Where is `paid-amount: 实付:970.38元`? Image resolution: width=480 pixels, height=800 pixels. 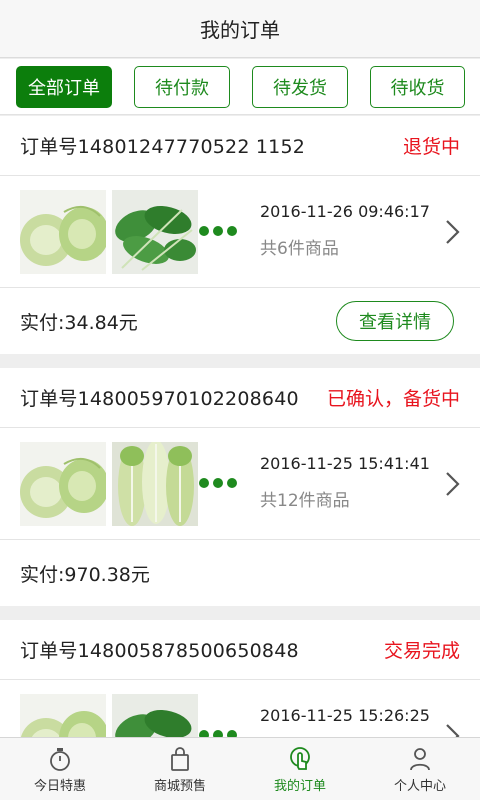 paid-amount: 实付:970.38元 is located at coordinates (85, 574).